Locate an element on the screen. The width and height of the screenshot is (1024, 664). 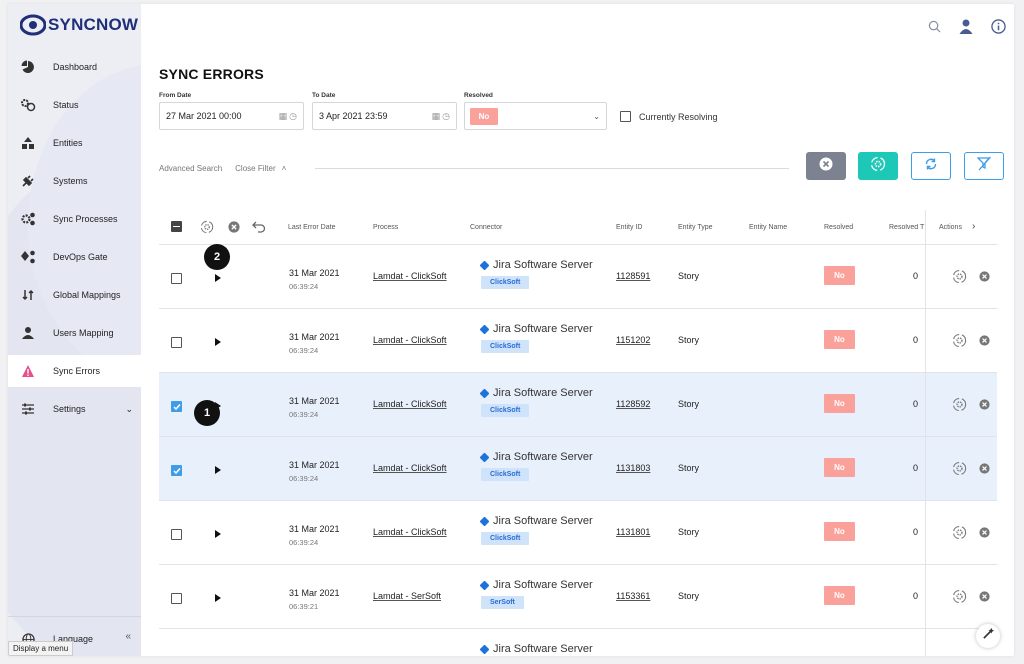
dismiss-button is located at coordinates (826, 166).